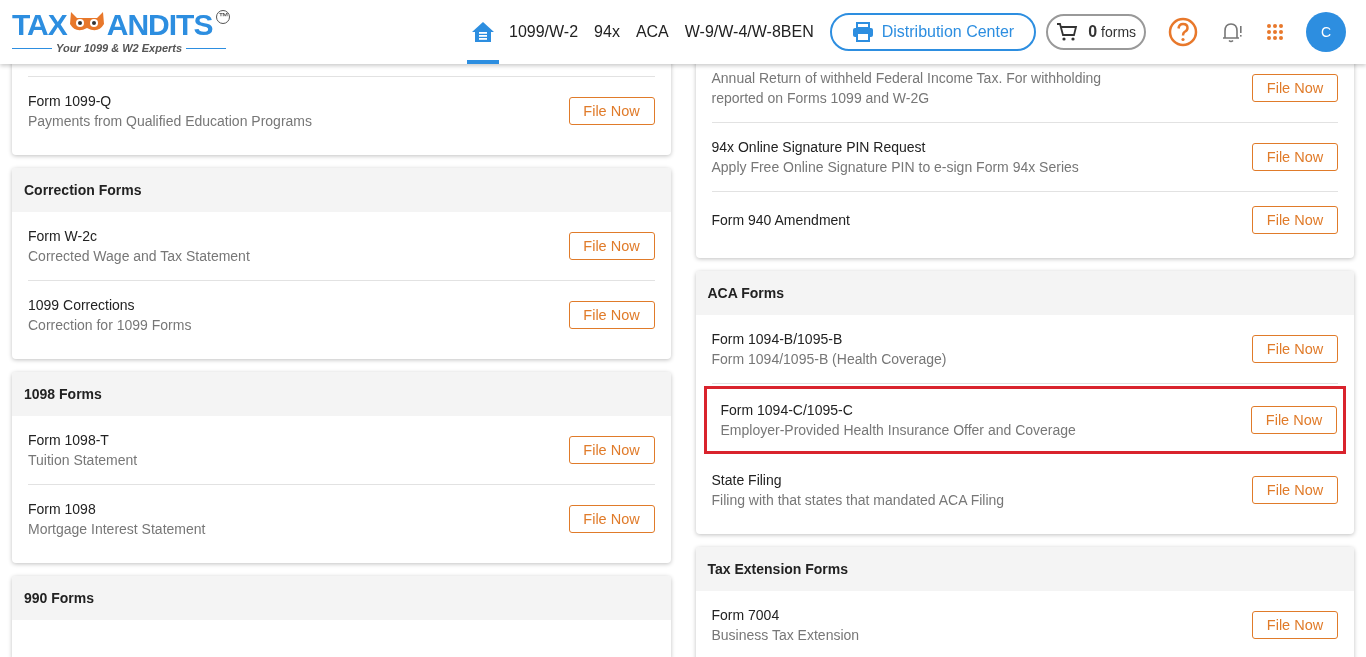 The height and width of the screenshot is (657, 1366). I want to click on form-description: Tuition Statement, so click(83, 460).